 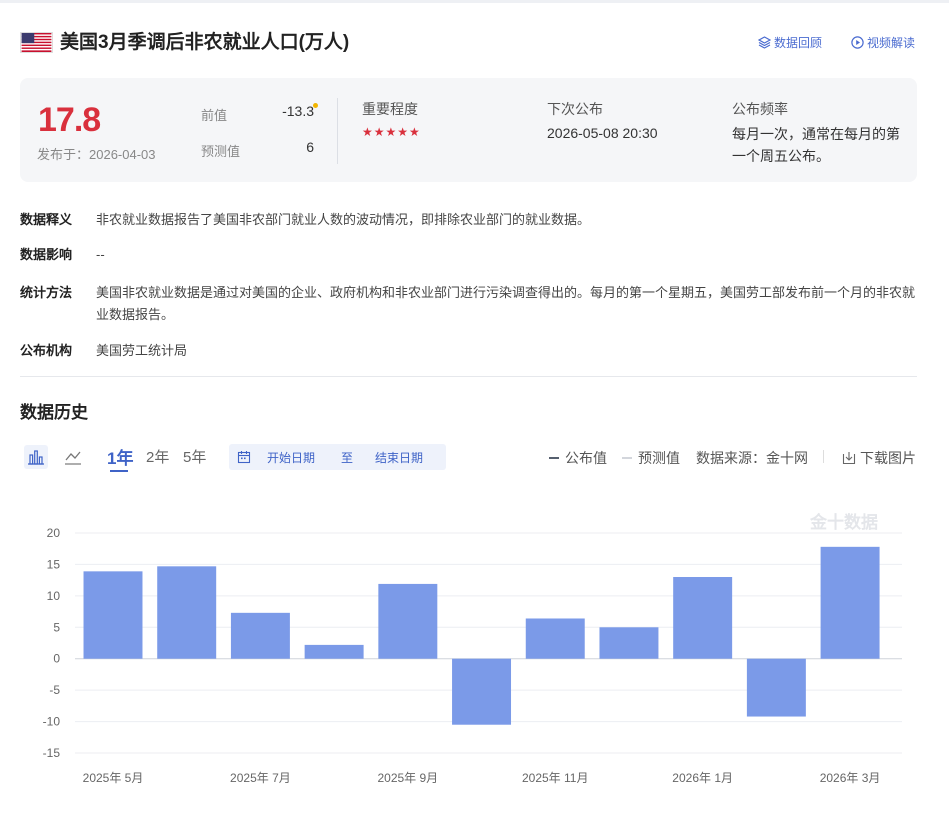 What do you see at coordinates (343, 219) in the screenshot?
I see `info-value: 非农就业数据报告了美国非农部门就业人数的波动情况，即排除农业部门的就业数据。` at bounding box center [343, 219].